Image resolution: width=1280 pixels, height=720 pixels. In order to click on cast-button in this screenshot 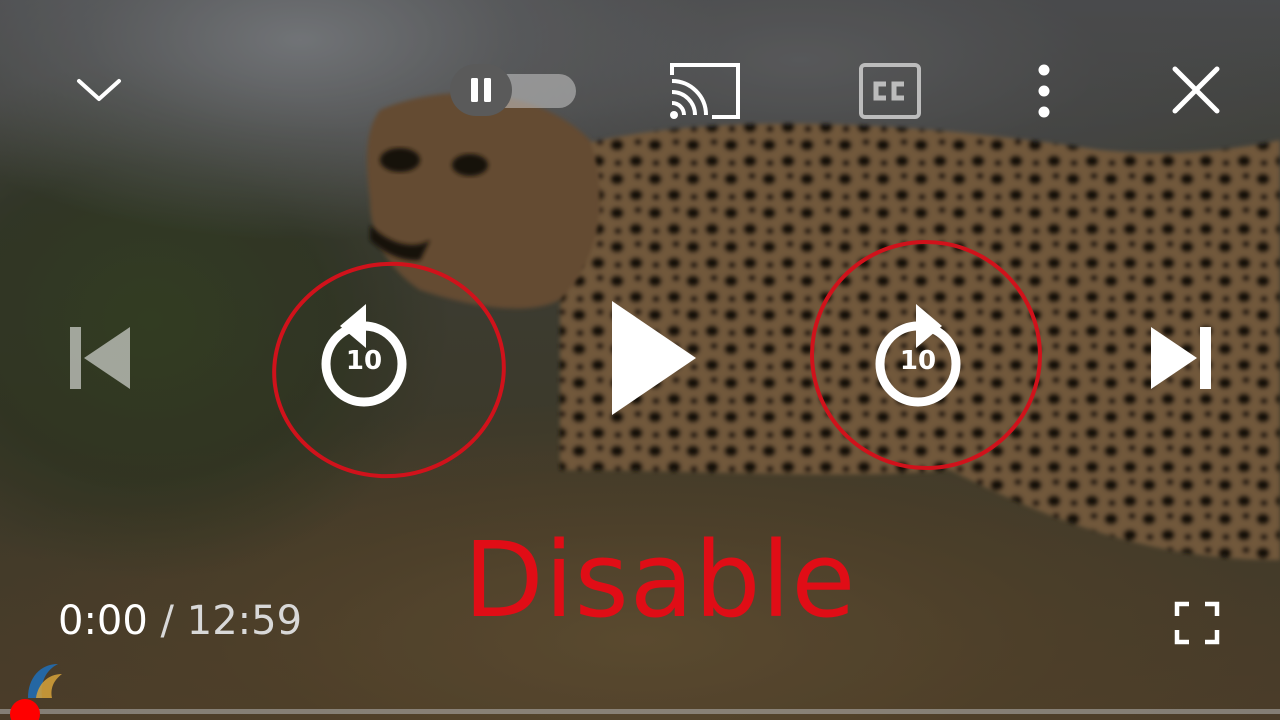, I will do `click(705, 91)`.